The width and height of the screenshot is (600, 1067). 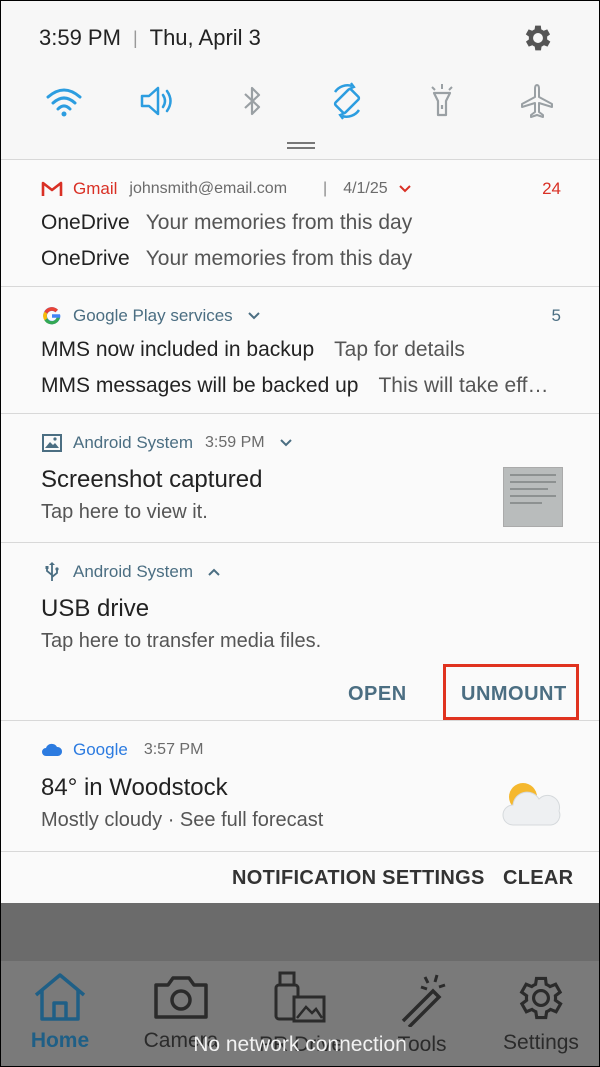 I want to click on status-time: 3:59 PM, so click(x=80, y=37).